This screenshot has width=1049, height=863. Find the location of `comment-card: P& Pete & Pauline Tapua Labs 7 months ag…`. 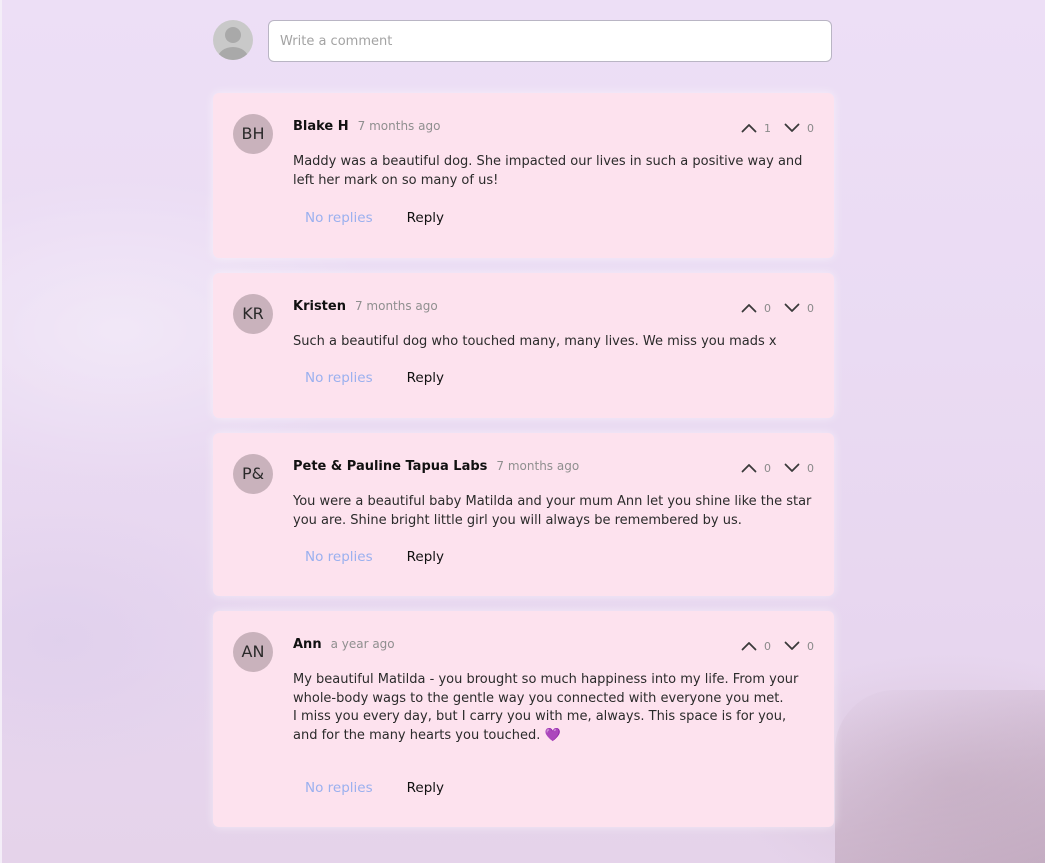

comment-card: P& Pete & Pauline Tapua Labs 7 months ag… is located at coordinates (523, 514).